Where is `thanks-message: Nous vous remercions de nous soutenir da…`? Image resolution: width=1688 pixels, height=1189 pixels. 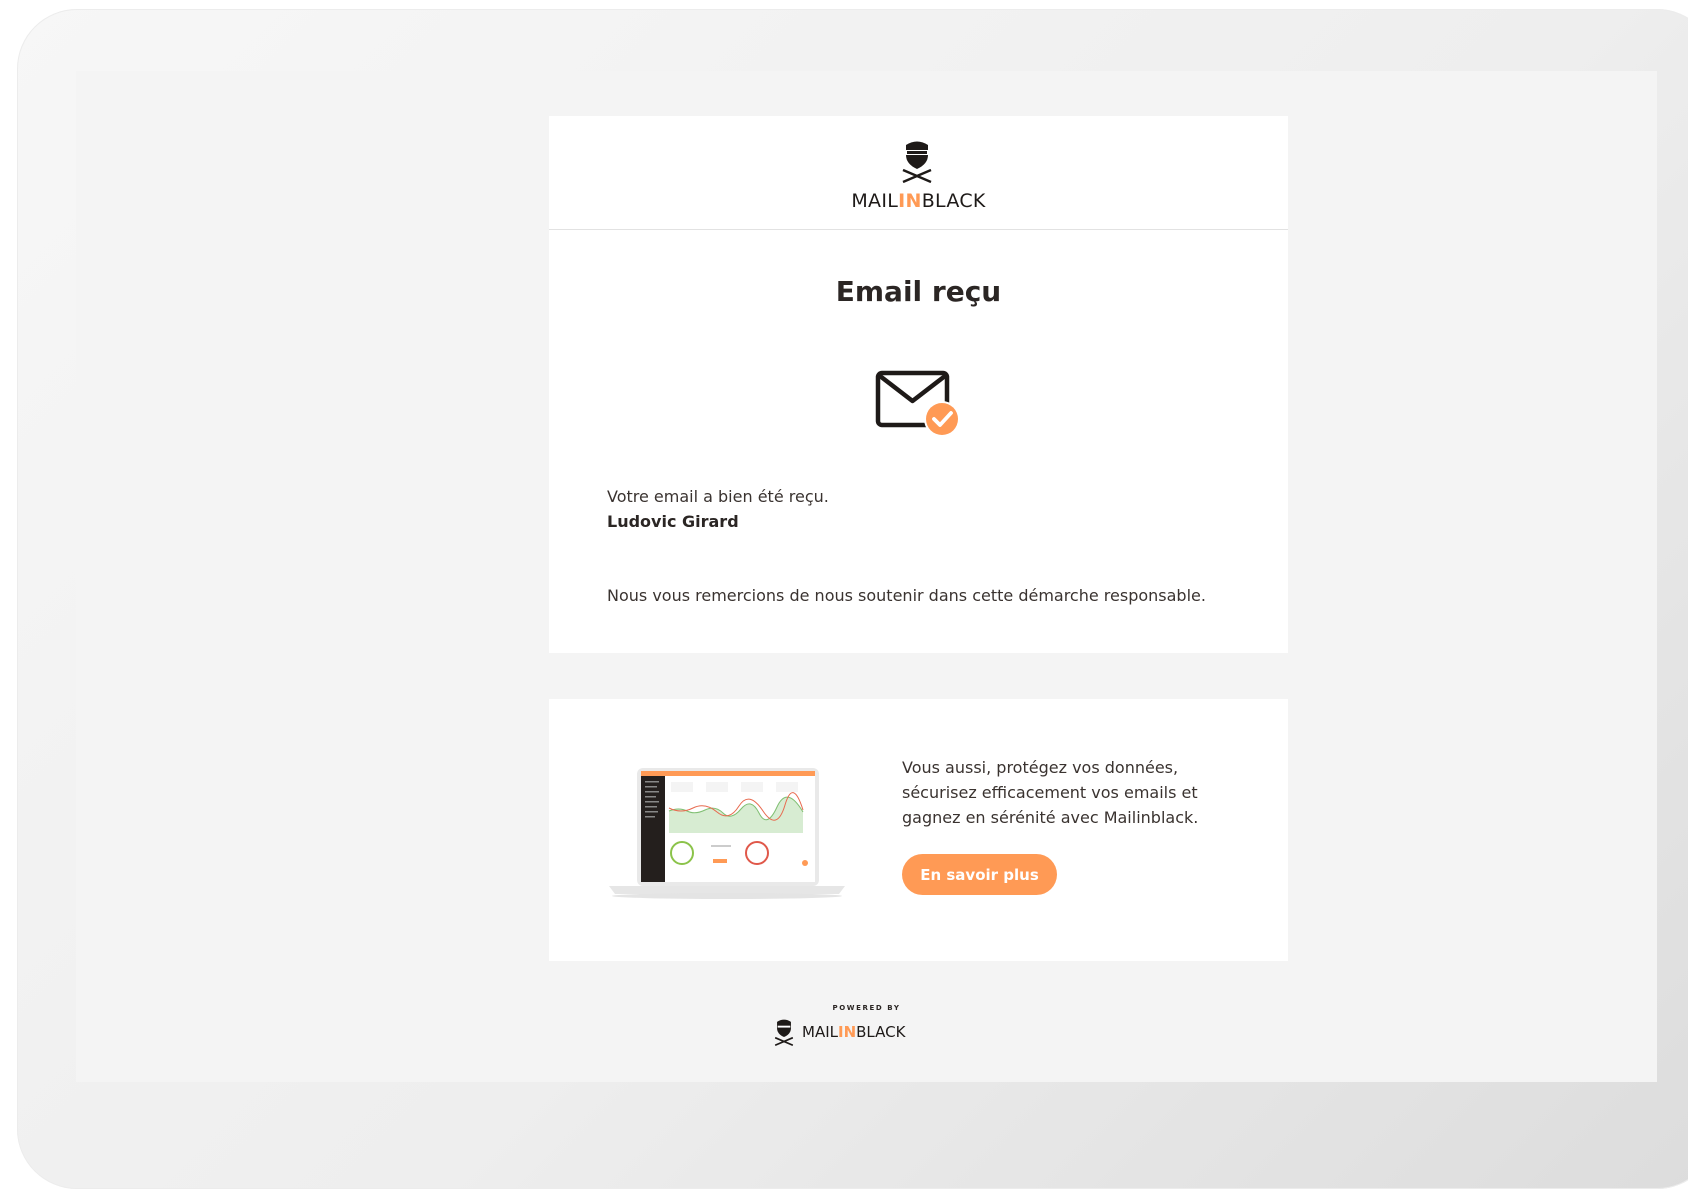
thanks-message: Nous vous remercions de nous soutenir da… is located at coordinates (906, 595).